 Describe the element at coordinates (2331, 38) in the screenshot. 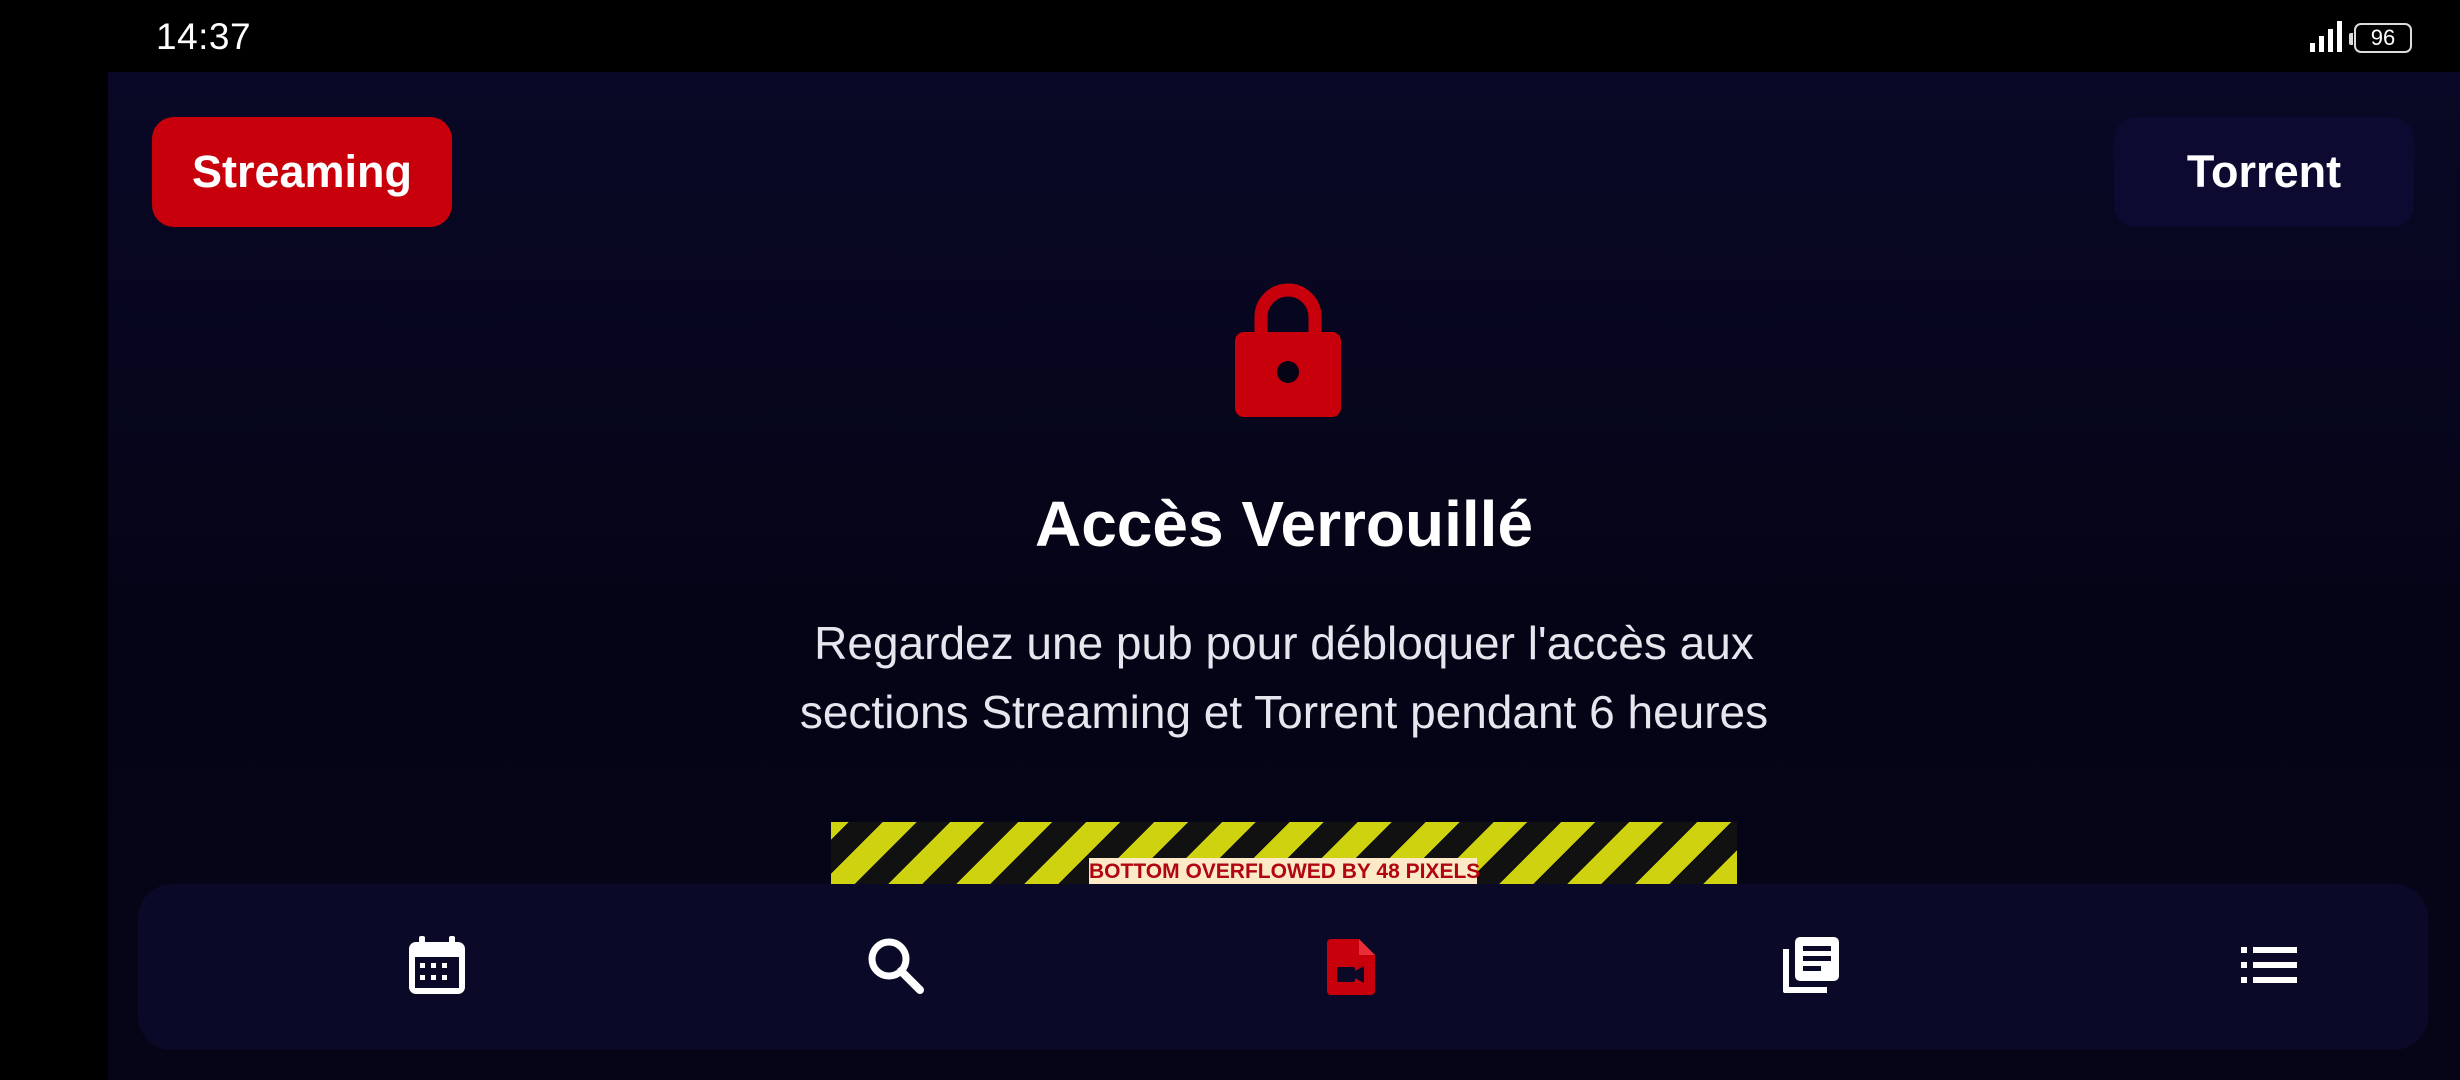

I see `signal-icon` at that location.